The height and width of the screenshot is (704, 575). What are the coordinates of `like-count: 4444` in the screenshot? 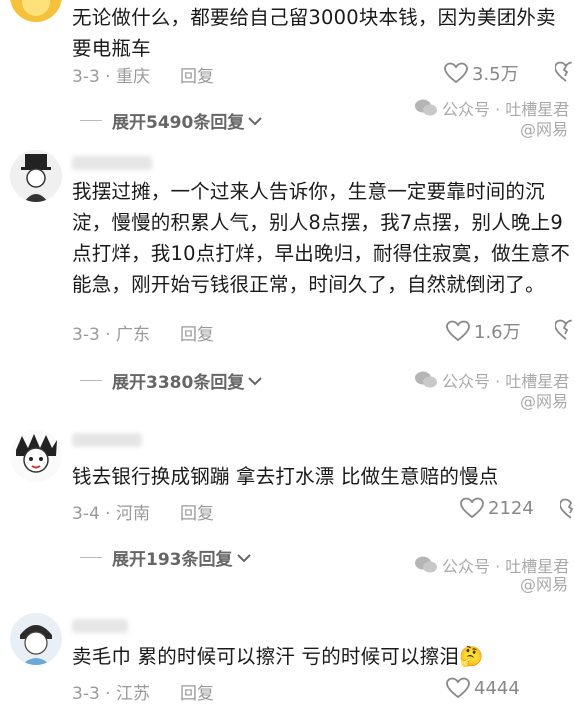 It's located at (497, 688).